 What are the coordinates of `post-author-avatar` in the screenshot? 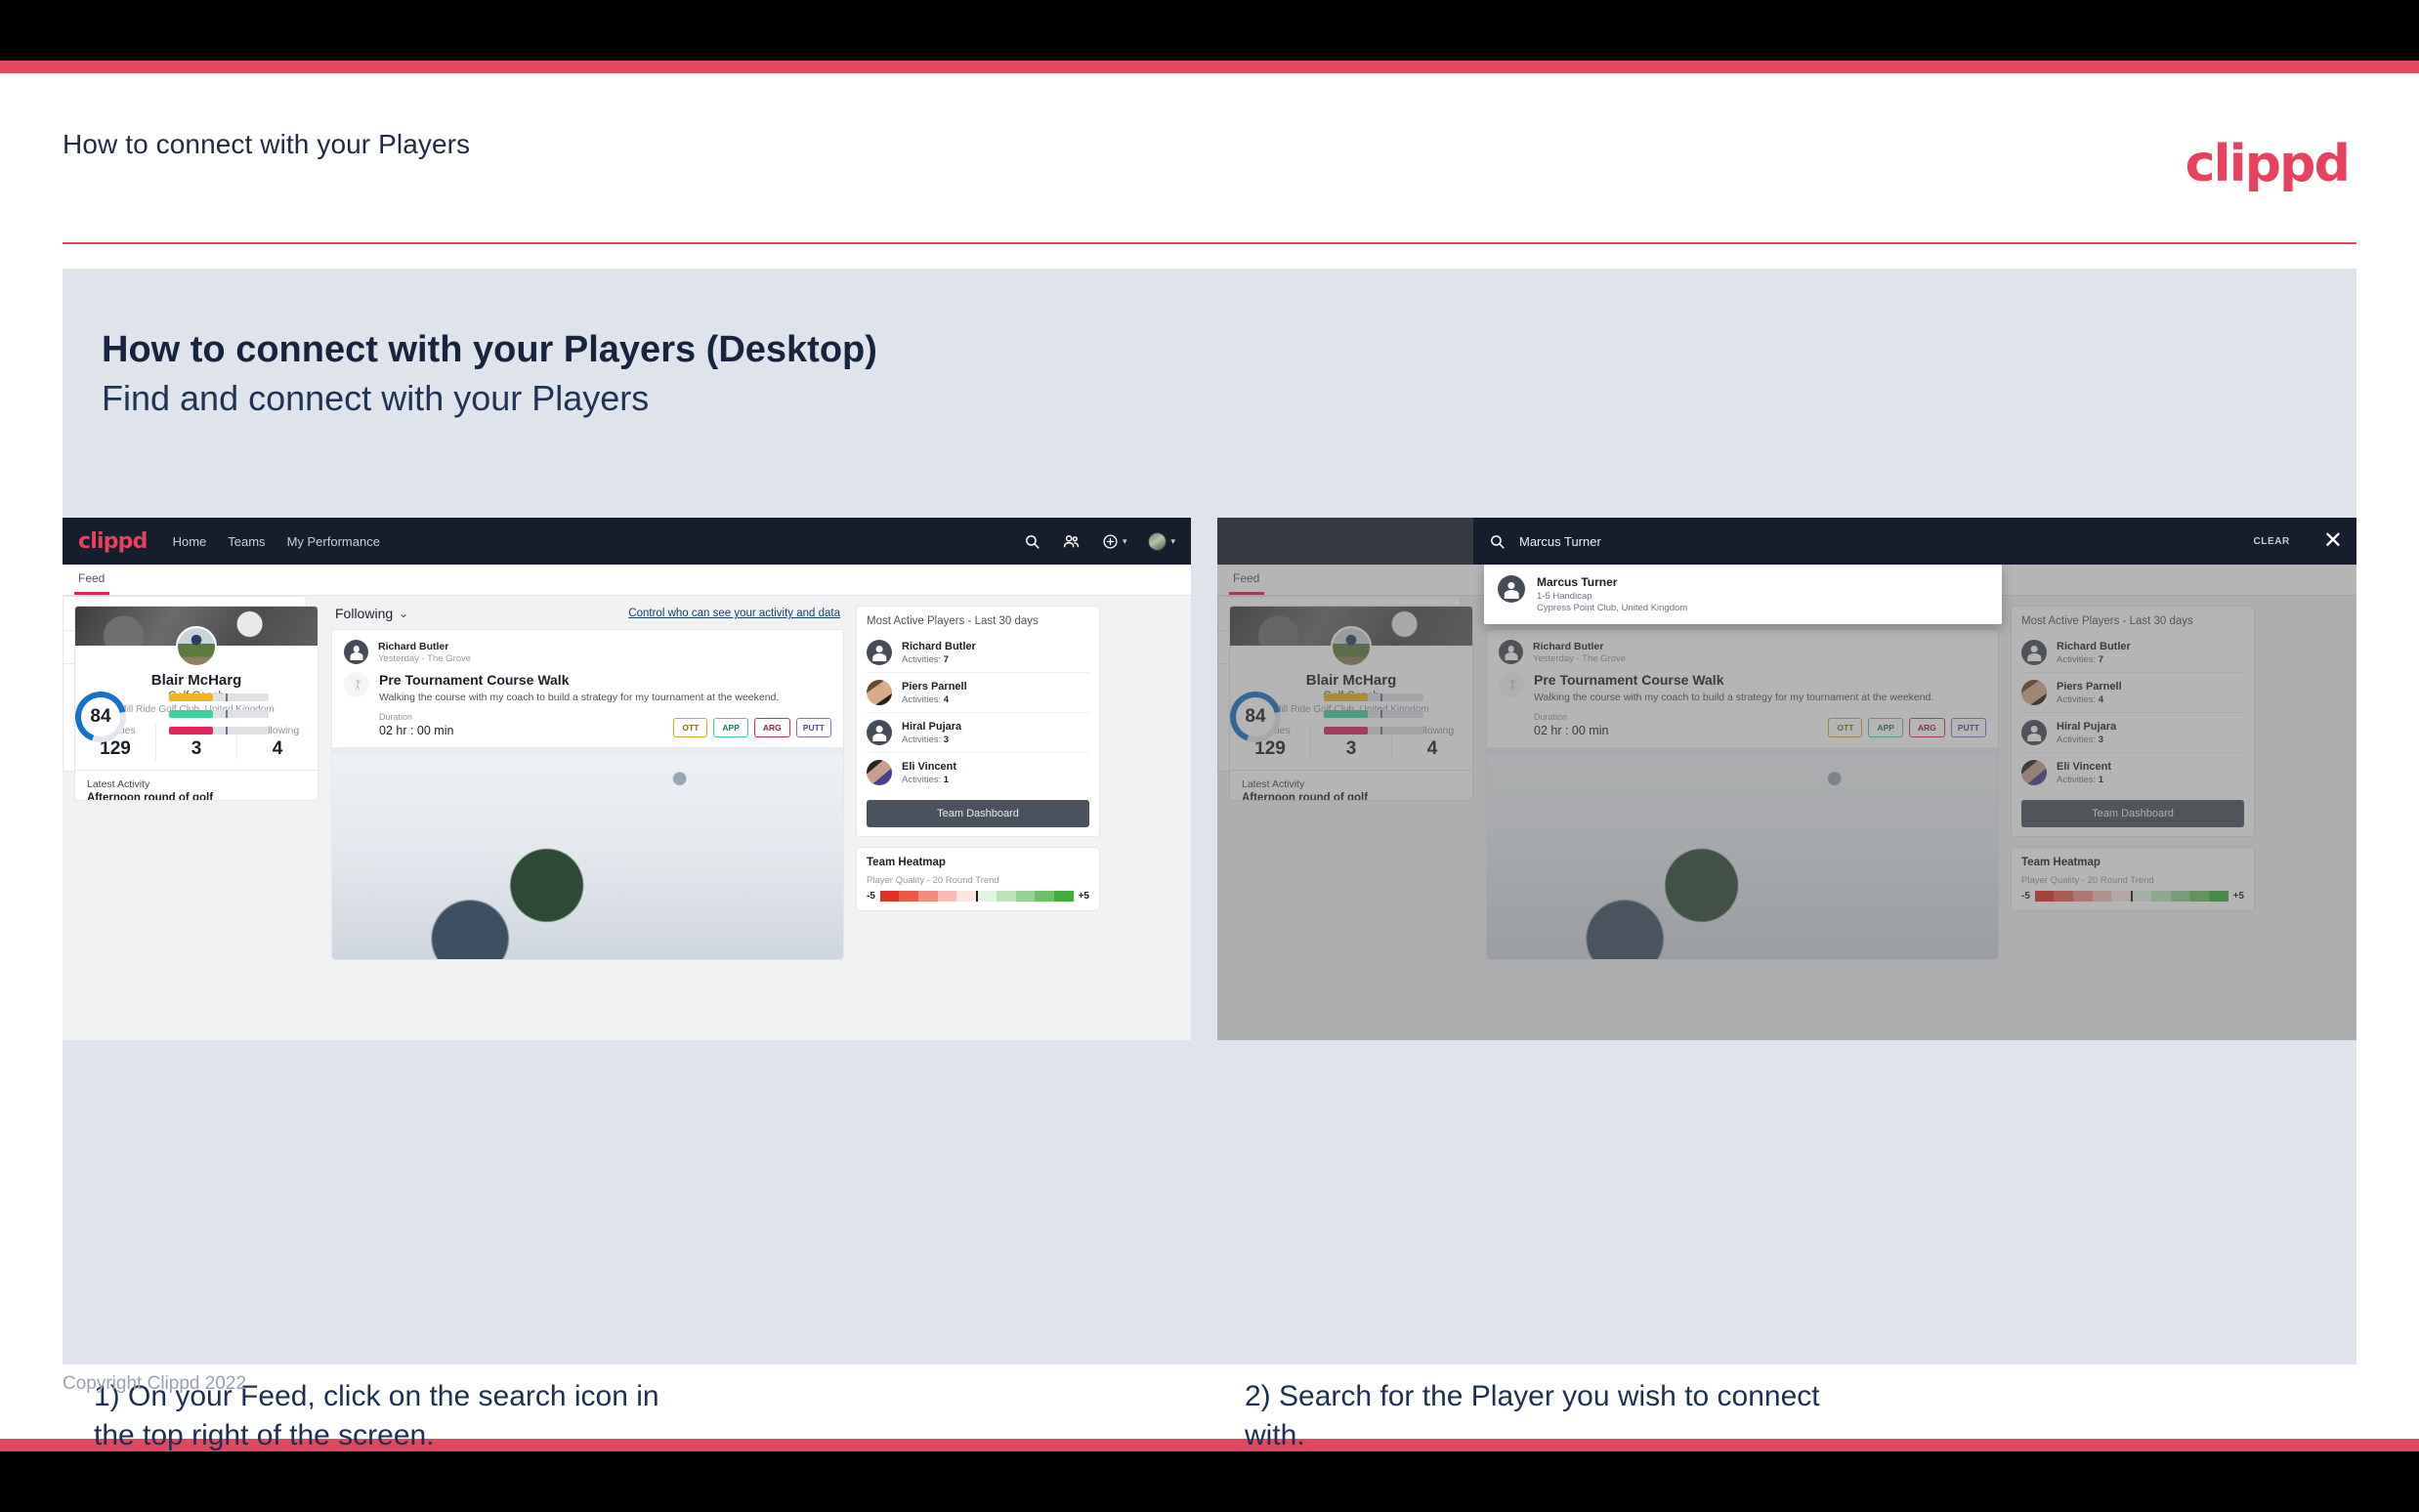 It's located at (356, 652).